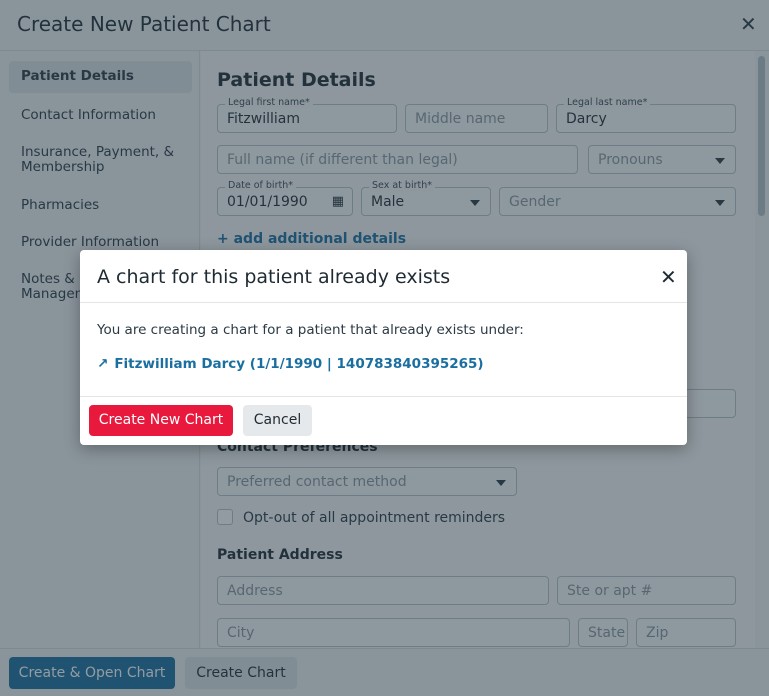  I want to click on modal-footer, so click(383, 396).